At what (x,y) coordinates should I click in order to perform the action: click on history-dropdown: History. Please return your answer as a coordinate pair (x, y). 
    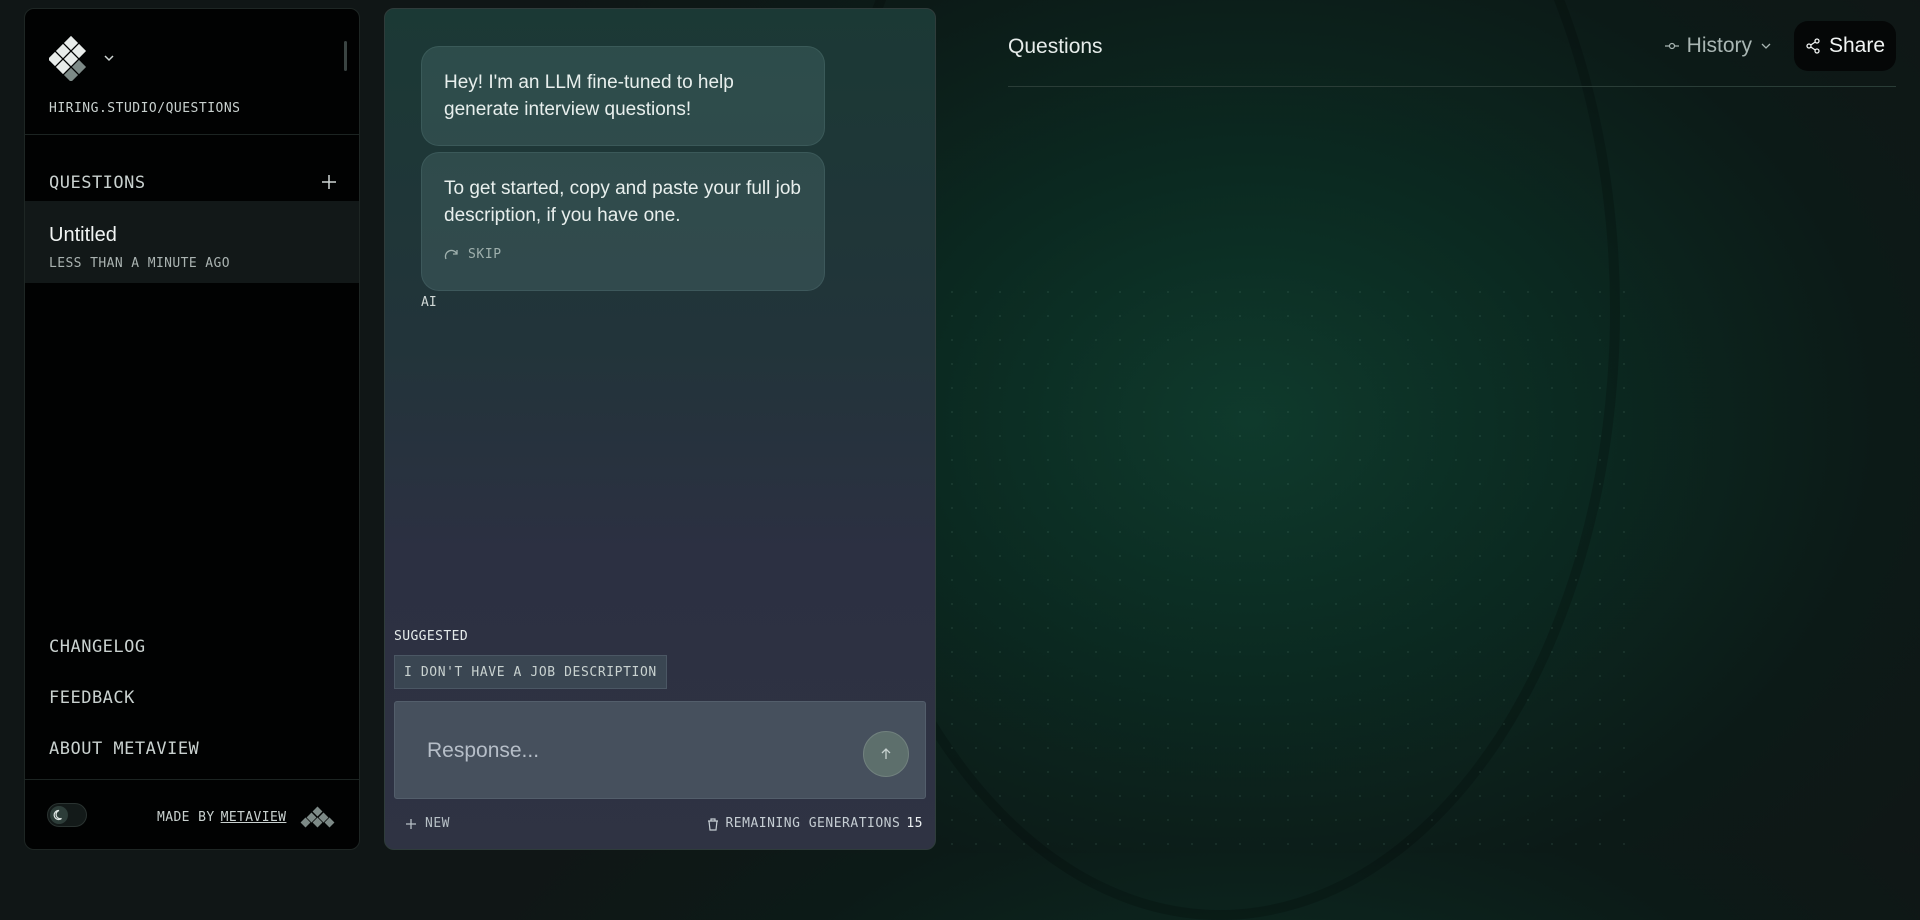
    Looking at the image, I should click on (1718, 46).